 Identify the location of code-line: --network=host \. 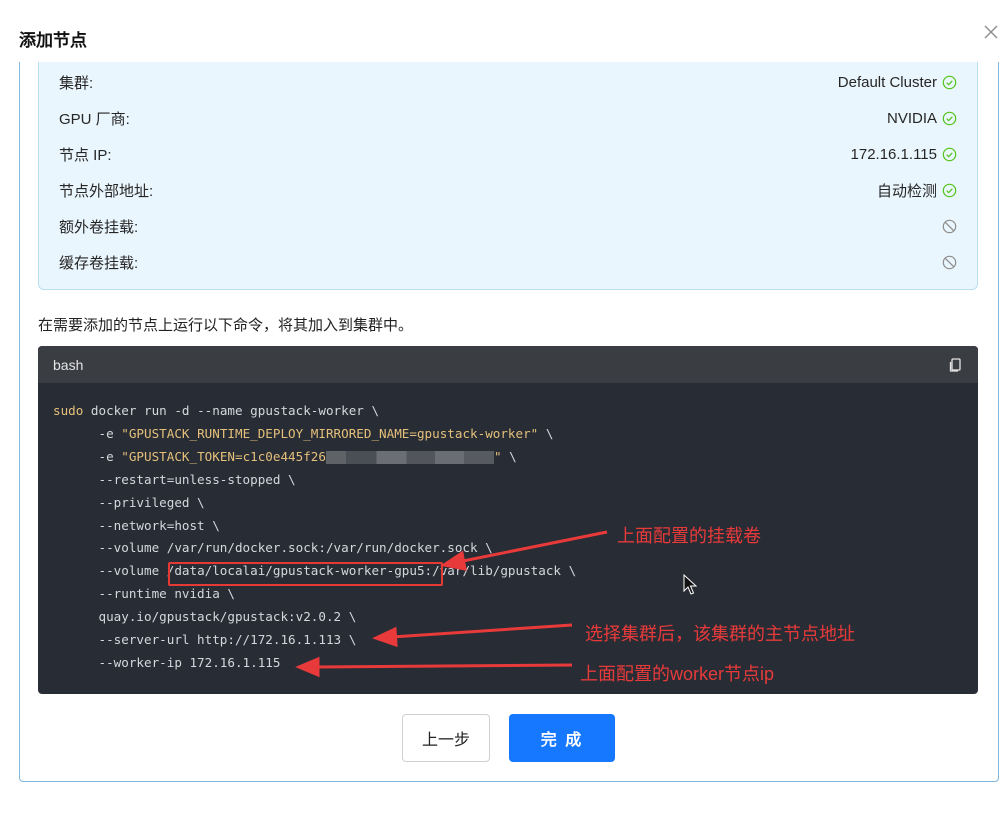
(136, 525).